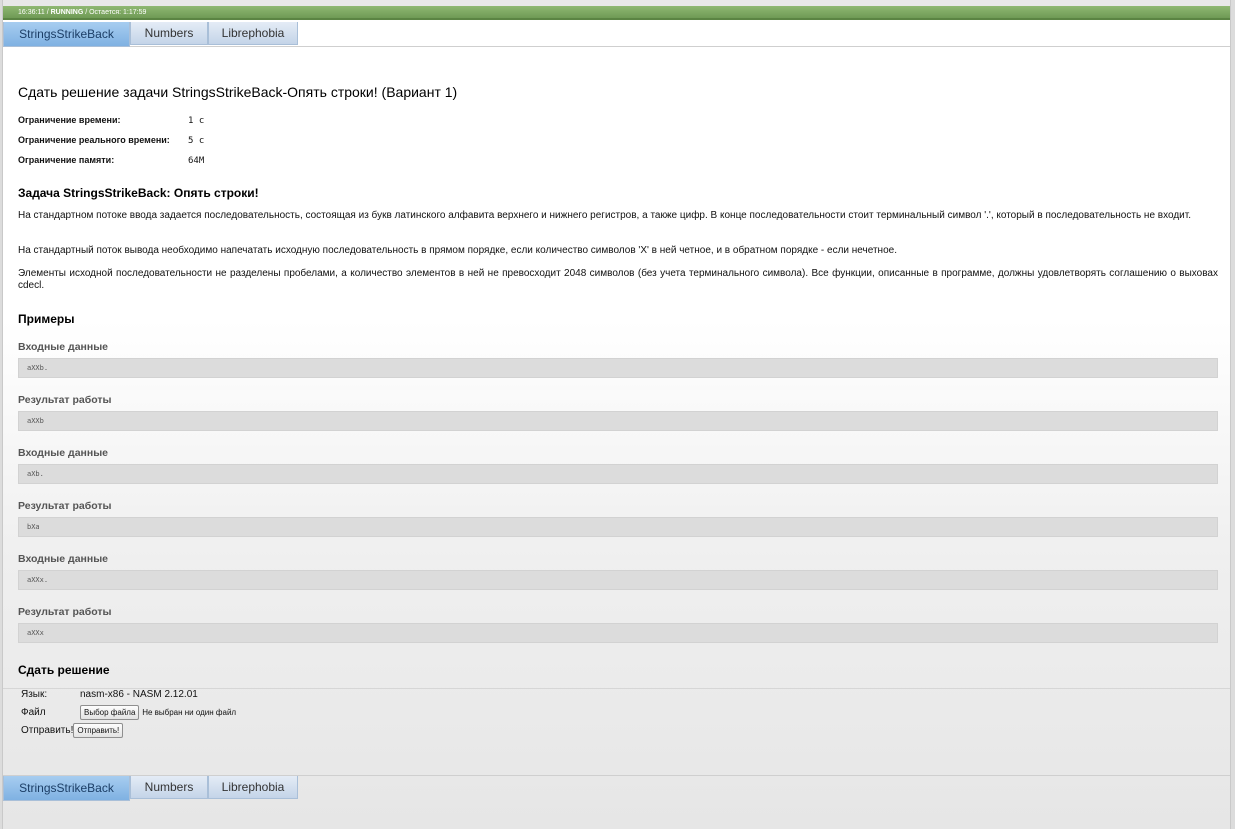 This screenshot has height=829, width=1235. Describe the element at coordinates (189, 712) in the screenshot. I see `file-hint: Не выбран ни один файл` at that location.